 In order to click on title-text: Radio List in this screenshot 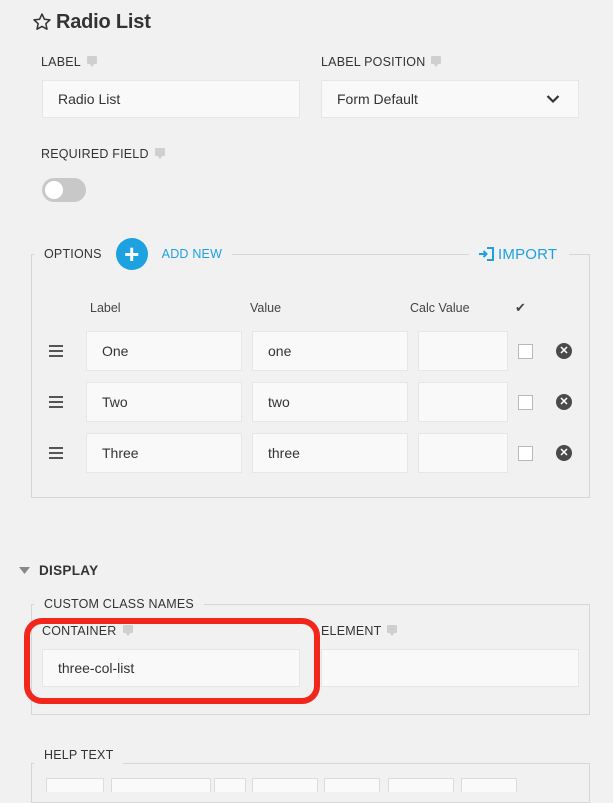, I will do `click(103, 21)`.